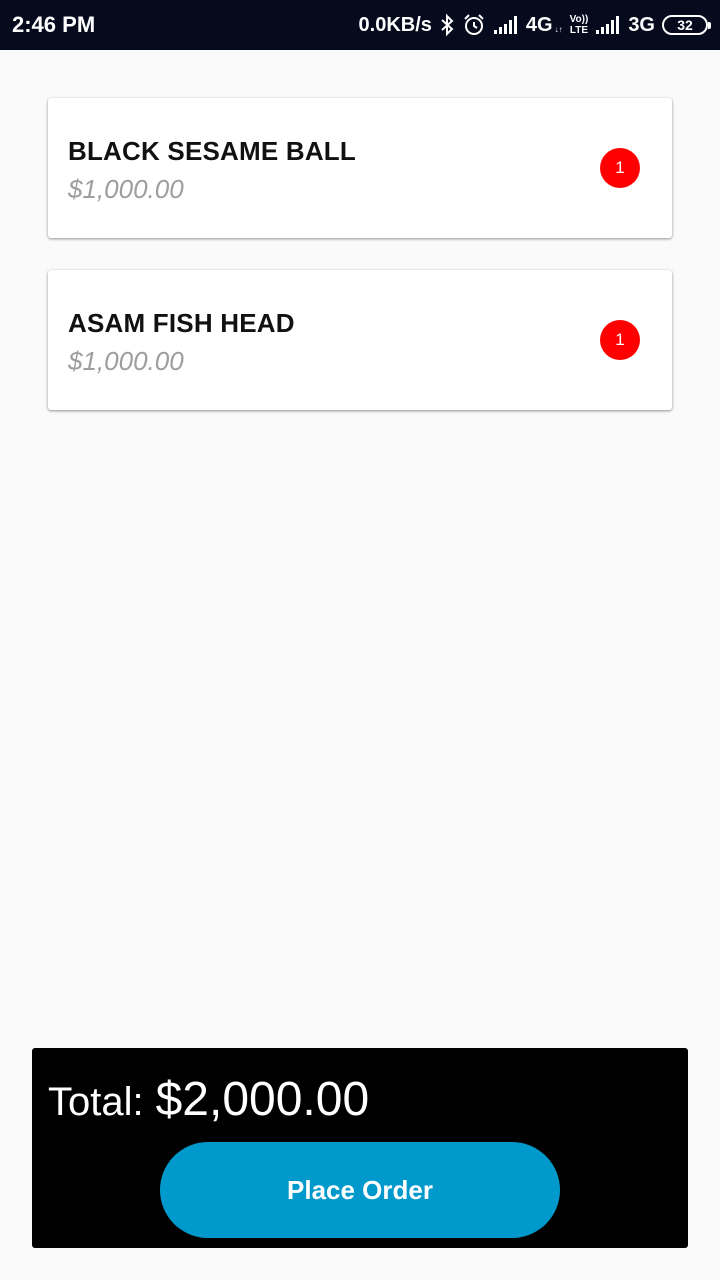 This screenshot has width=720, height=1280. Describe the element at coordinates (54, 24) in the screenshot. I see `status-time: 2:46 PM` at that location.